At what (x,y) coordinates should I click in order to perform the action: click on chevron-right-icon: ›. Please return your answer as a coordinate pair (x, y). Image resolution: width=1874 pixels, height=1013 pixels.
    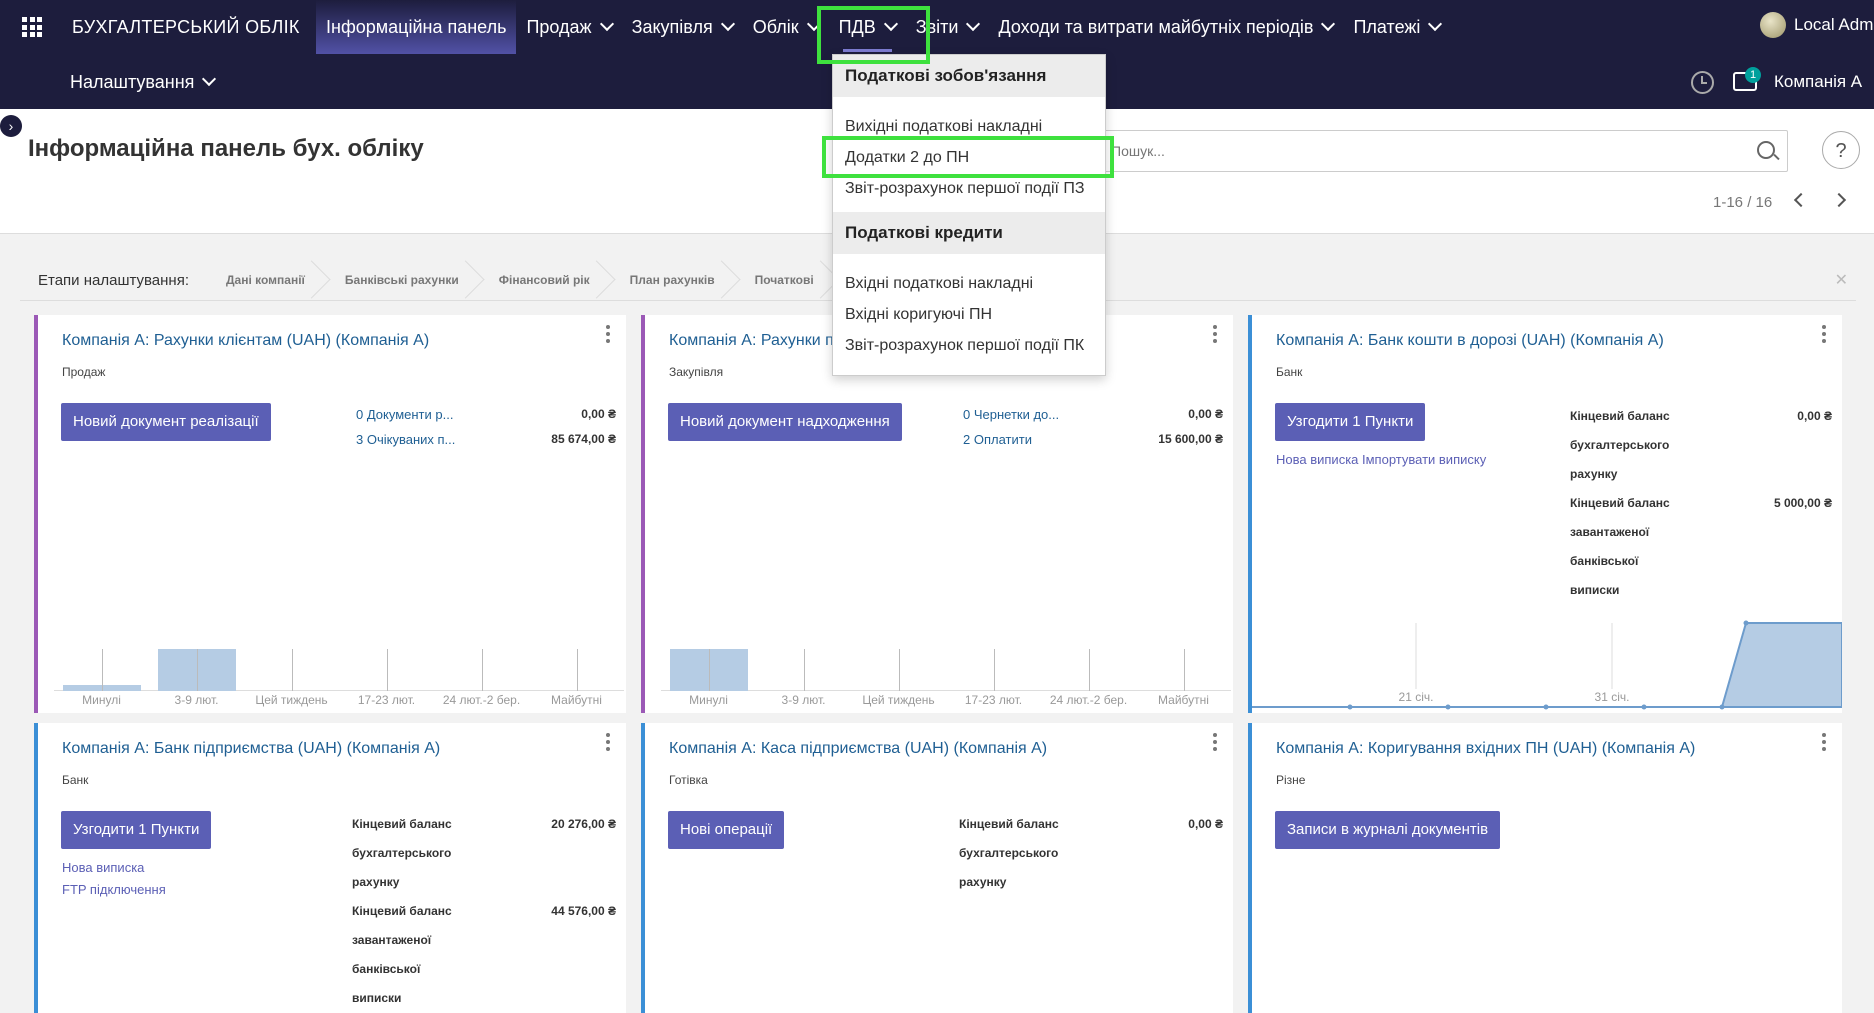
    Looking at the image, I should click on (11, 126).